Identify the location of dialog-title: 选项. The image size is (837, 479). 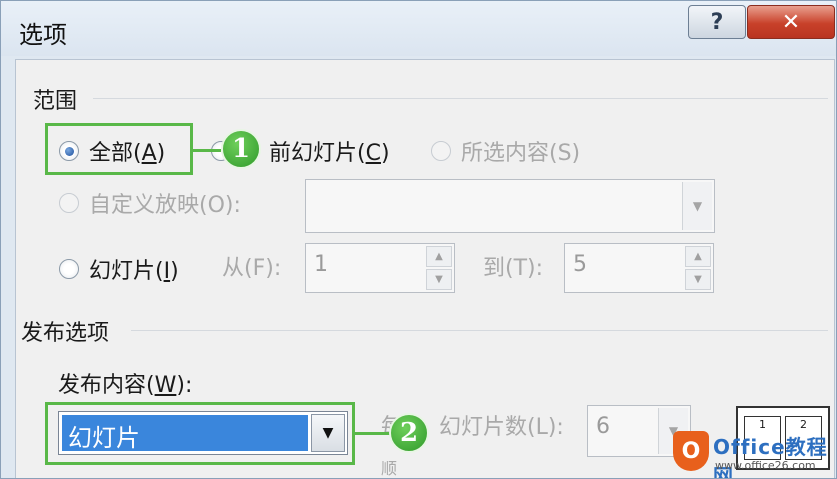
(43, 35).